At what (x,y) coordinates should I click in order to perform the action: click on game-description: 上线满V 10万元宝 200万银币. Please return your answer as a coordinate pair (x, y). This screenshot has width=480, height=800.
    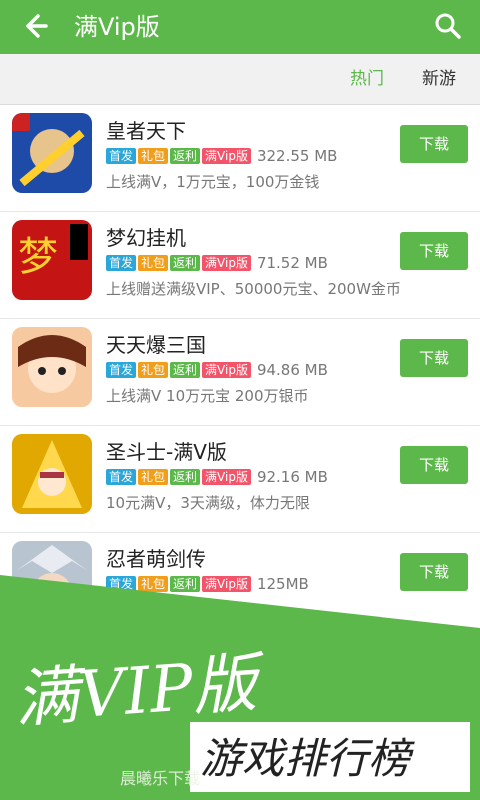
    Looking at the image, I should click on (207, 396).